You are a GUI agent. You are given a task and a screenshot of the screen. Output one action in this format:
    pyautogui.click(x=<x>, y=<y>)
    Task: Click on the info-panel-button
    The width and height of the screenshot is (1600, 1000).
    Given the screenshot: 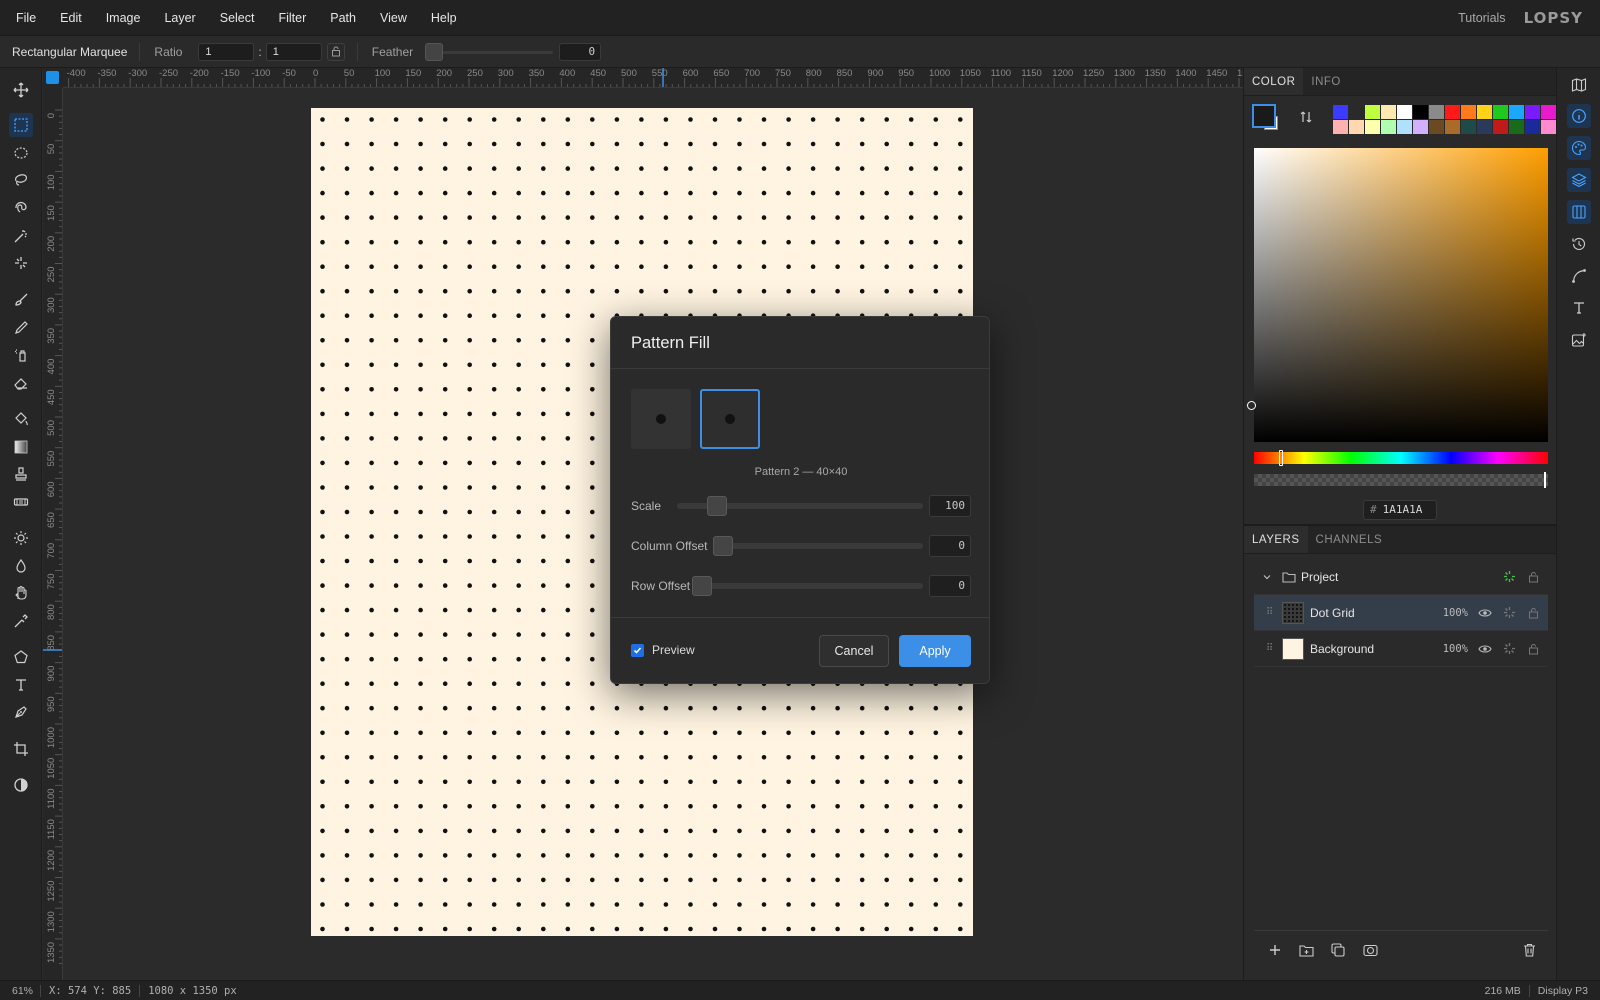 What is the action you would take?
    pyautogui.click(x=1579, y=116)
    